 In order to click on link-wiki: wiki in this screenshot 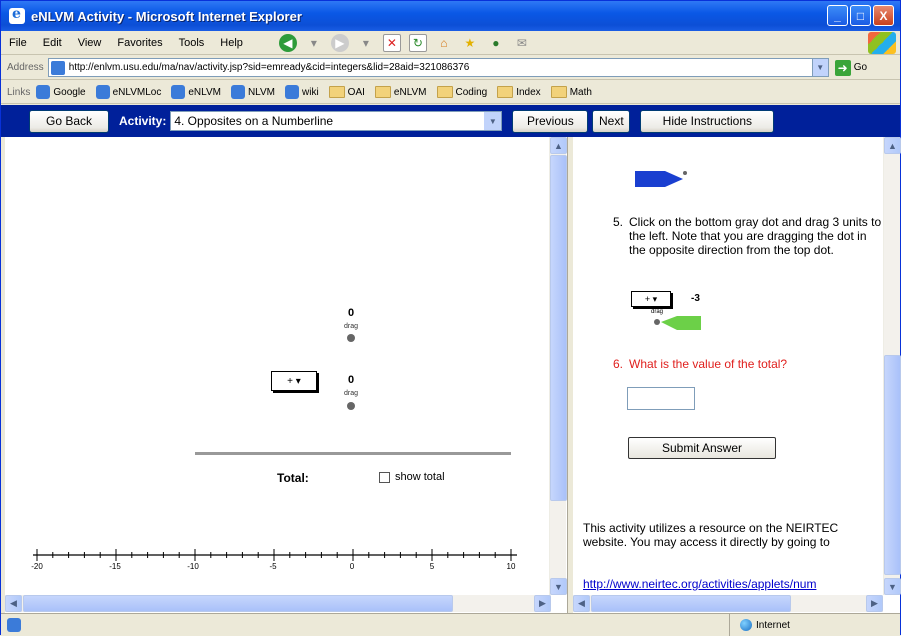, I will do `click(302, 92)`.